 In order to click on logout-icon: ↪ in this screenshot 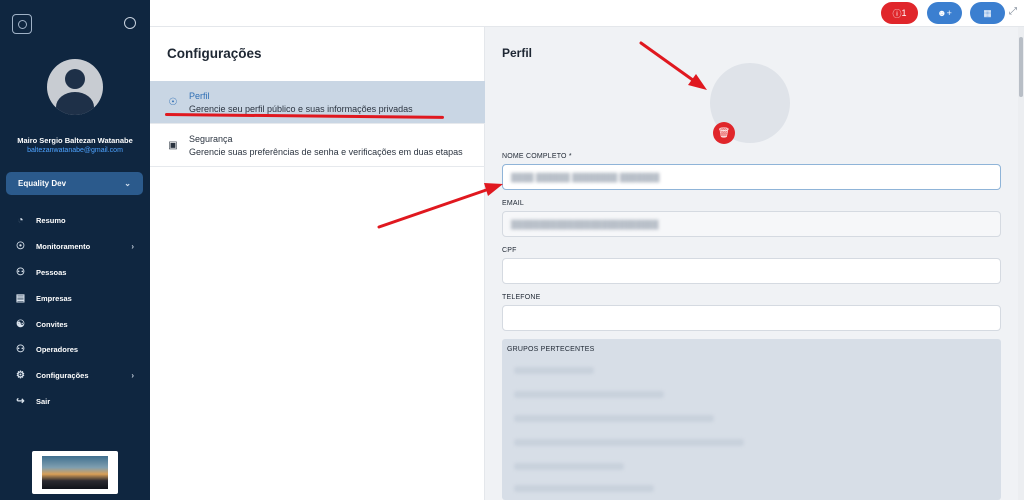, I will do `click(20, 401)`.